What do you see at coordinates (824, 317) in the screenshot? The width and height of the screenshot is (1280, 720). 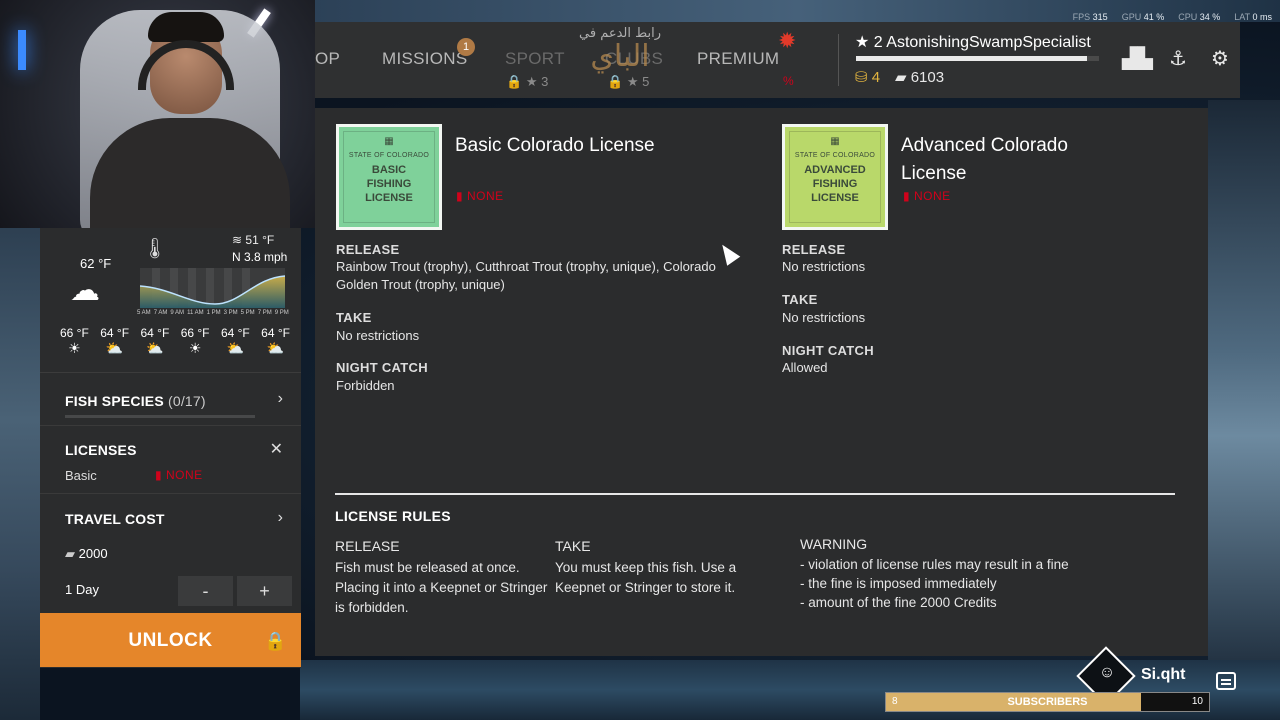 I see `advanced-take-value: No restrictions` at bounding box center [824, 317].